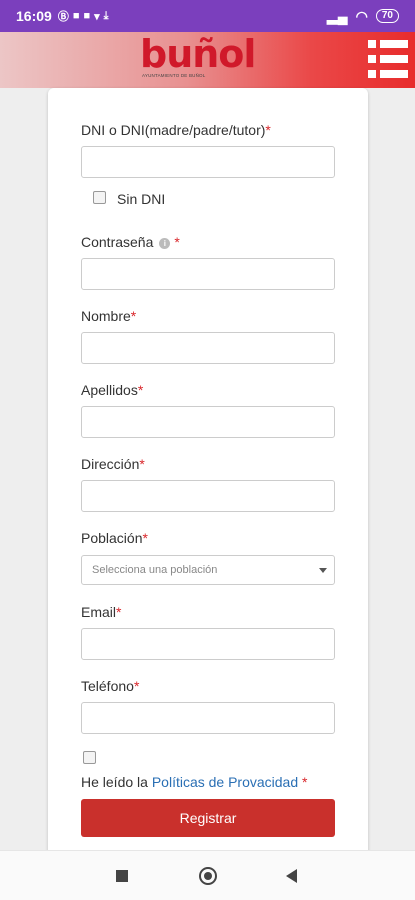 This screenshot has height=900, width=415. Describe the element at coordinates (114, 782) in the screenshot. I see `privacy-text: He leído la` at that location.